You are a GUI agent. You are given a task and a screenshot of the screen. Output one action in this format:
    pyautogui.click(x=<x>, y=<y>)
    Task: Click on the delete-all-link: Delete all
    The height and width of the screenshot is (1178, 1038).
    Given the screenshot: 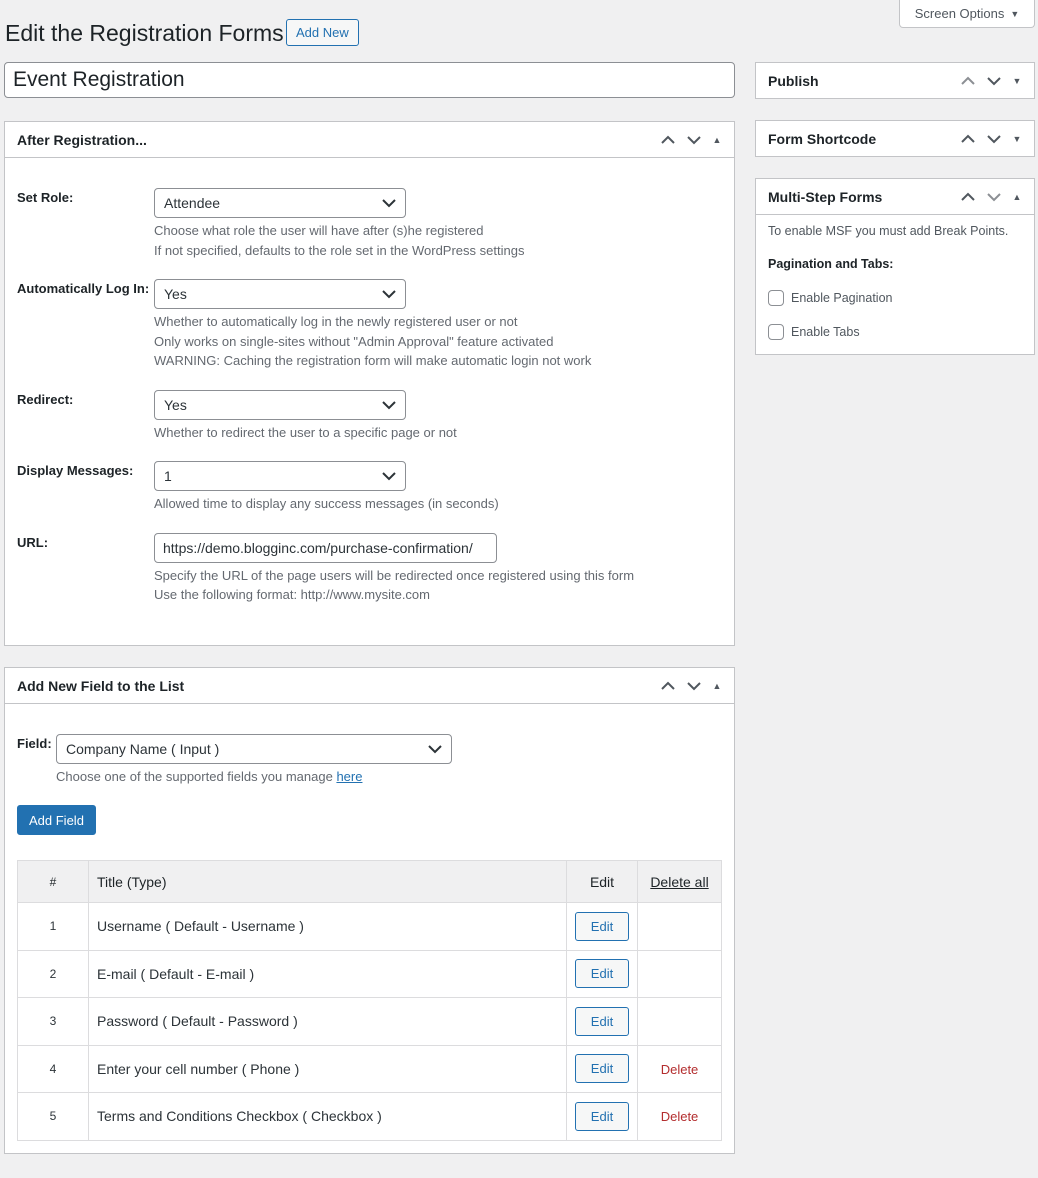 What is the action you would take?
    pyautogui.click(x=679, y=881)
    